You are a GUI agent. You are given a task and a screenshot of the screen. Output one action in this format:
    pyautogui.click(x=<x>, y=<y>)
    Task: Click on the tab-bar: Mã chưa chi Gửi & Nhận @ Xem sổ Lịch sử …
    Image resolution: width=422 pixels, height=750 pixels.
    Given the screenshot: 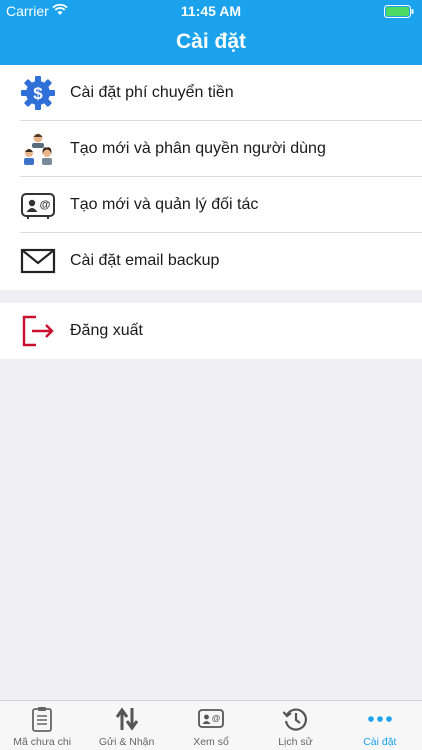 What is the action you would take?
    pyautogui.click(x=211, y=725)
    